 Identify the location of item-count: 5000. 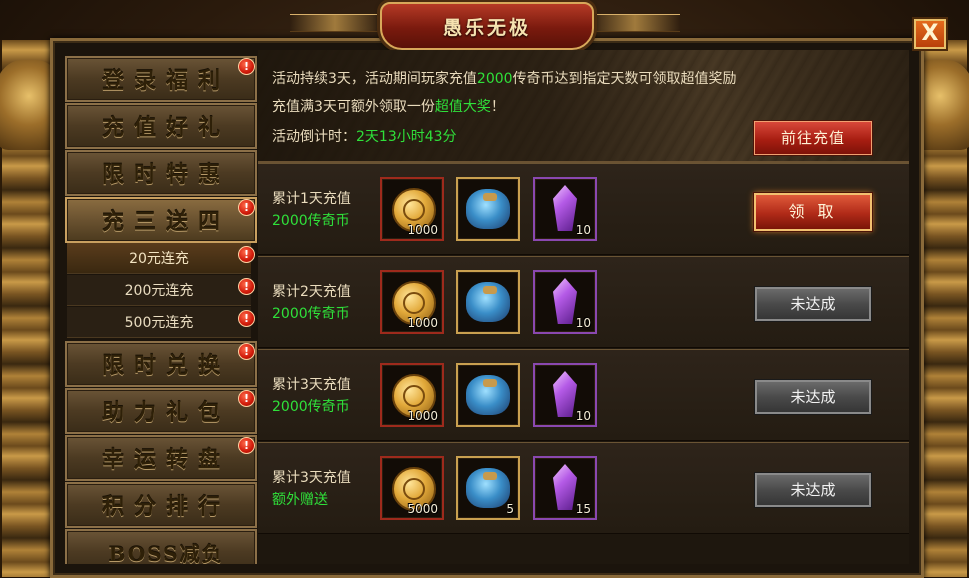
(422, 509).